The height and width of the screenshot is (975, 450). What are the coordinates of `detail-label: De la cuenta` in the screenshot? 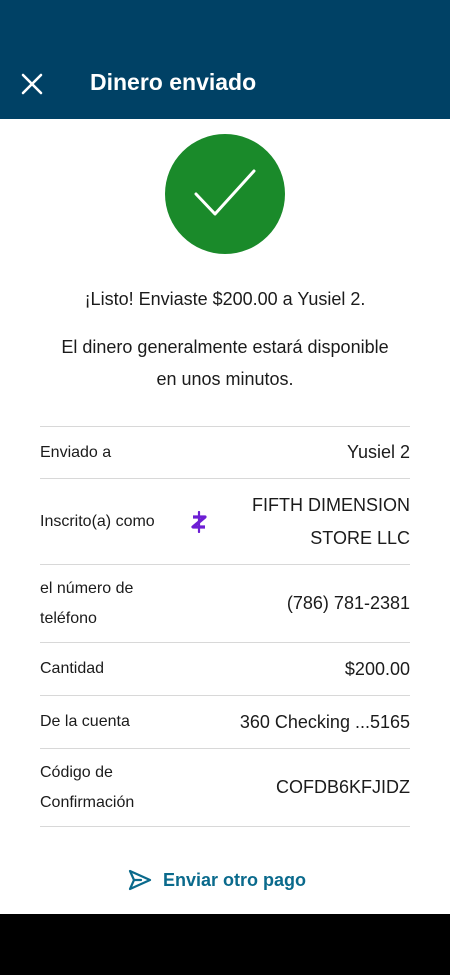 It's located at (85, 721).